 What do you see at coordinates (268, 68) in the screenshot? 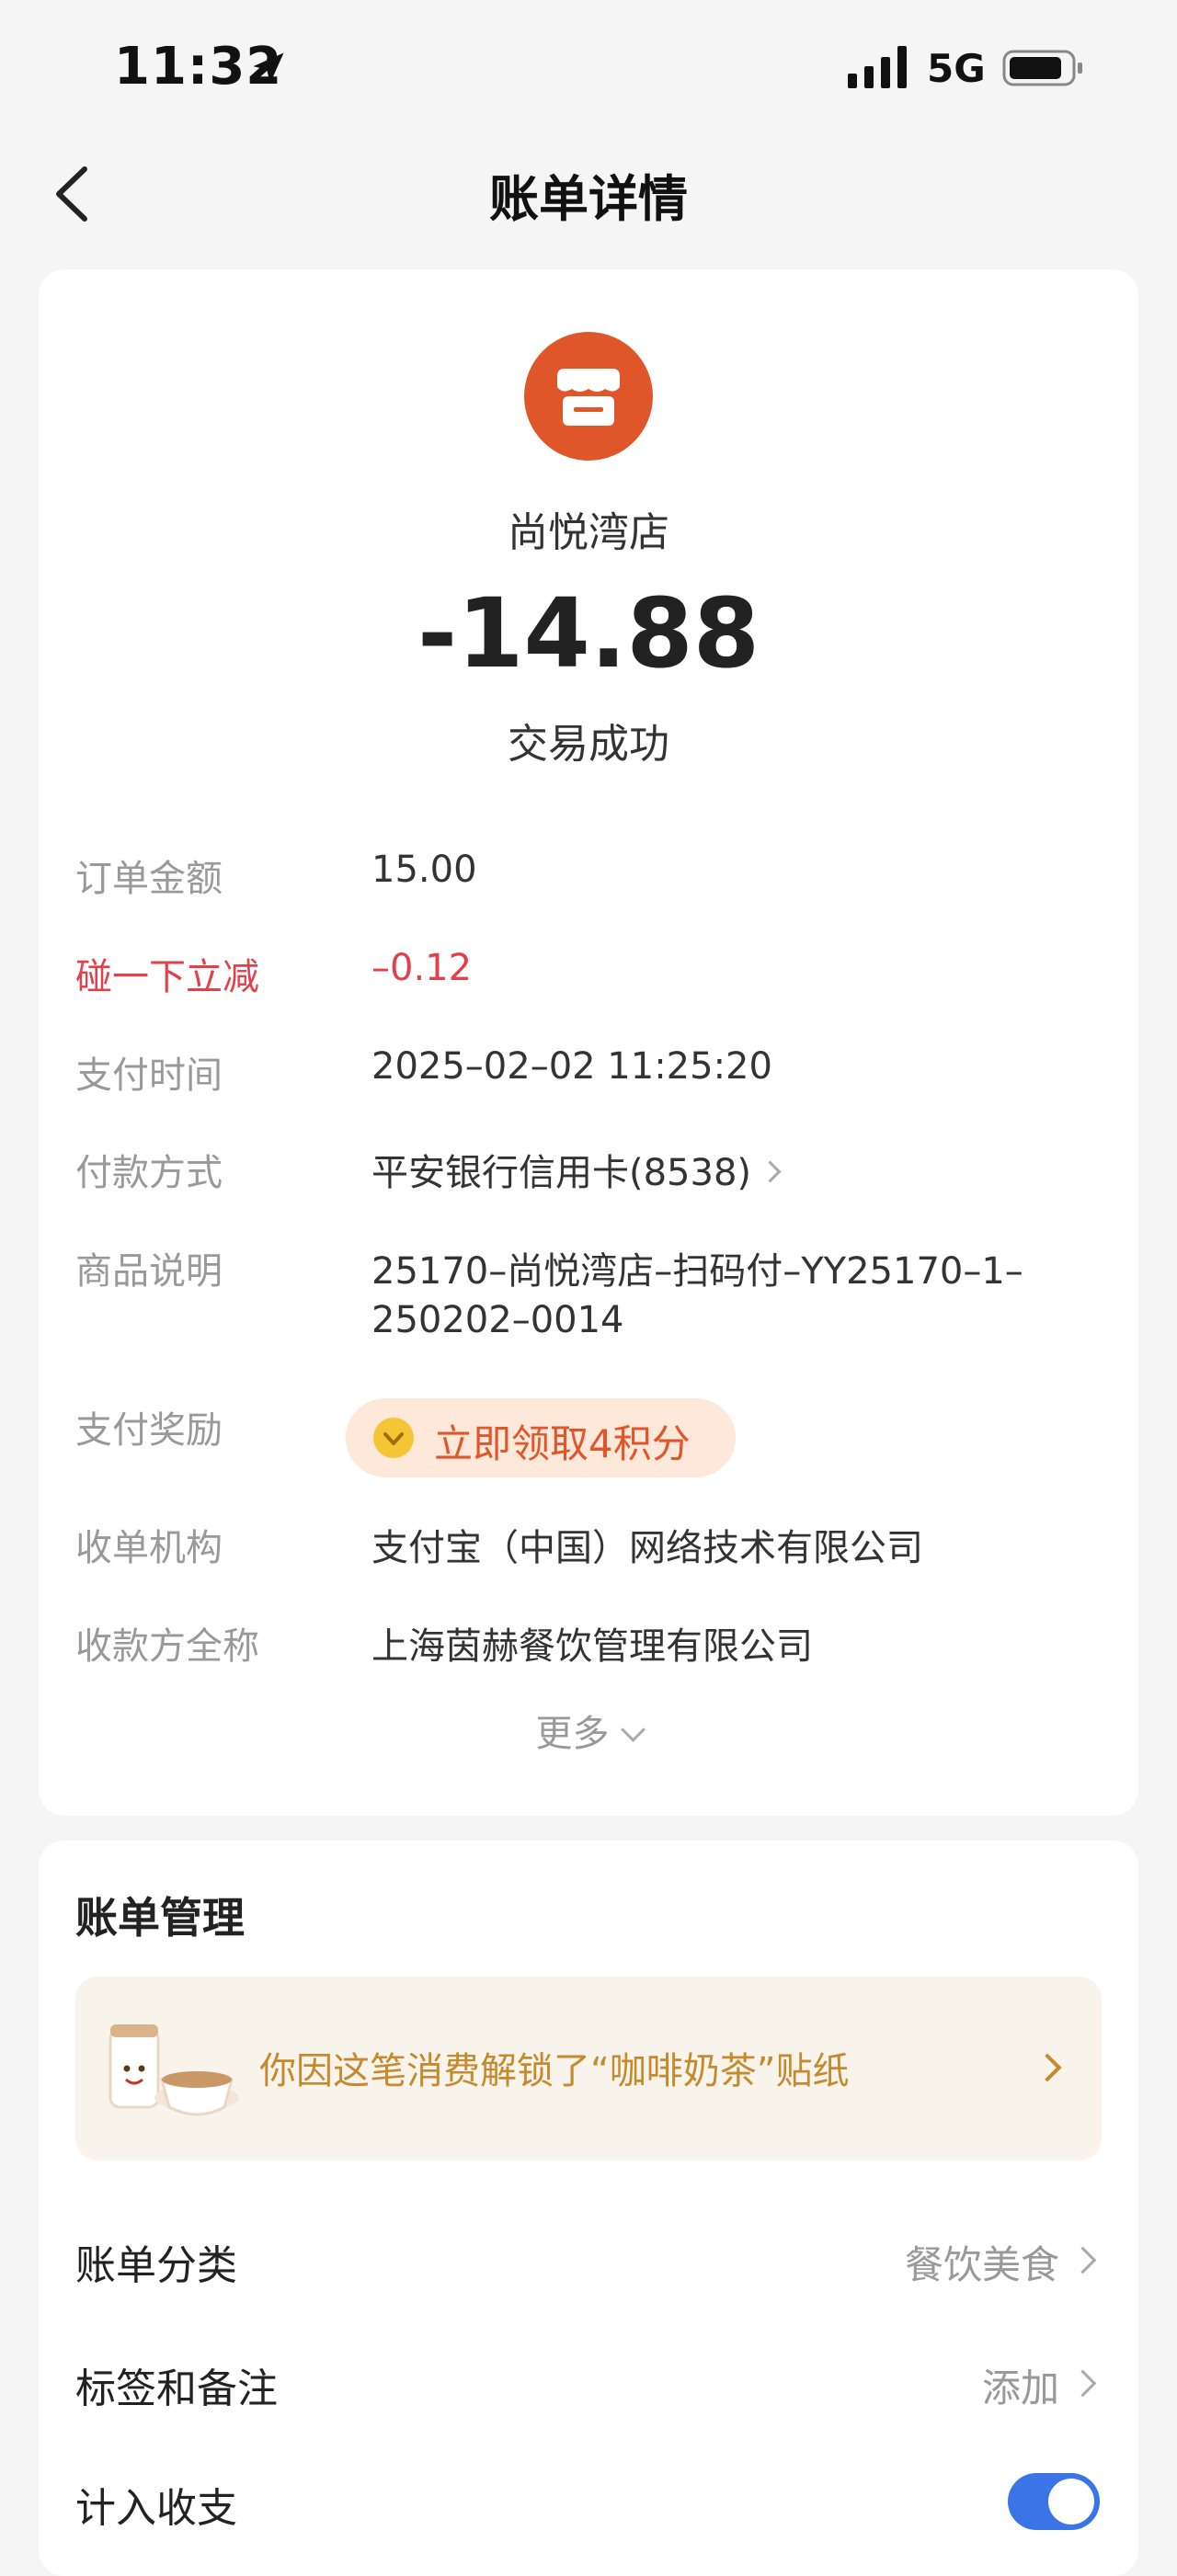
I see `location-arrow-icon` at bounding box center [268, 68].